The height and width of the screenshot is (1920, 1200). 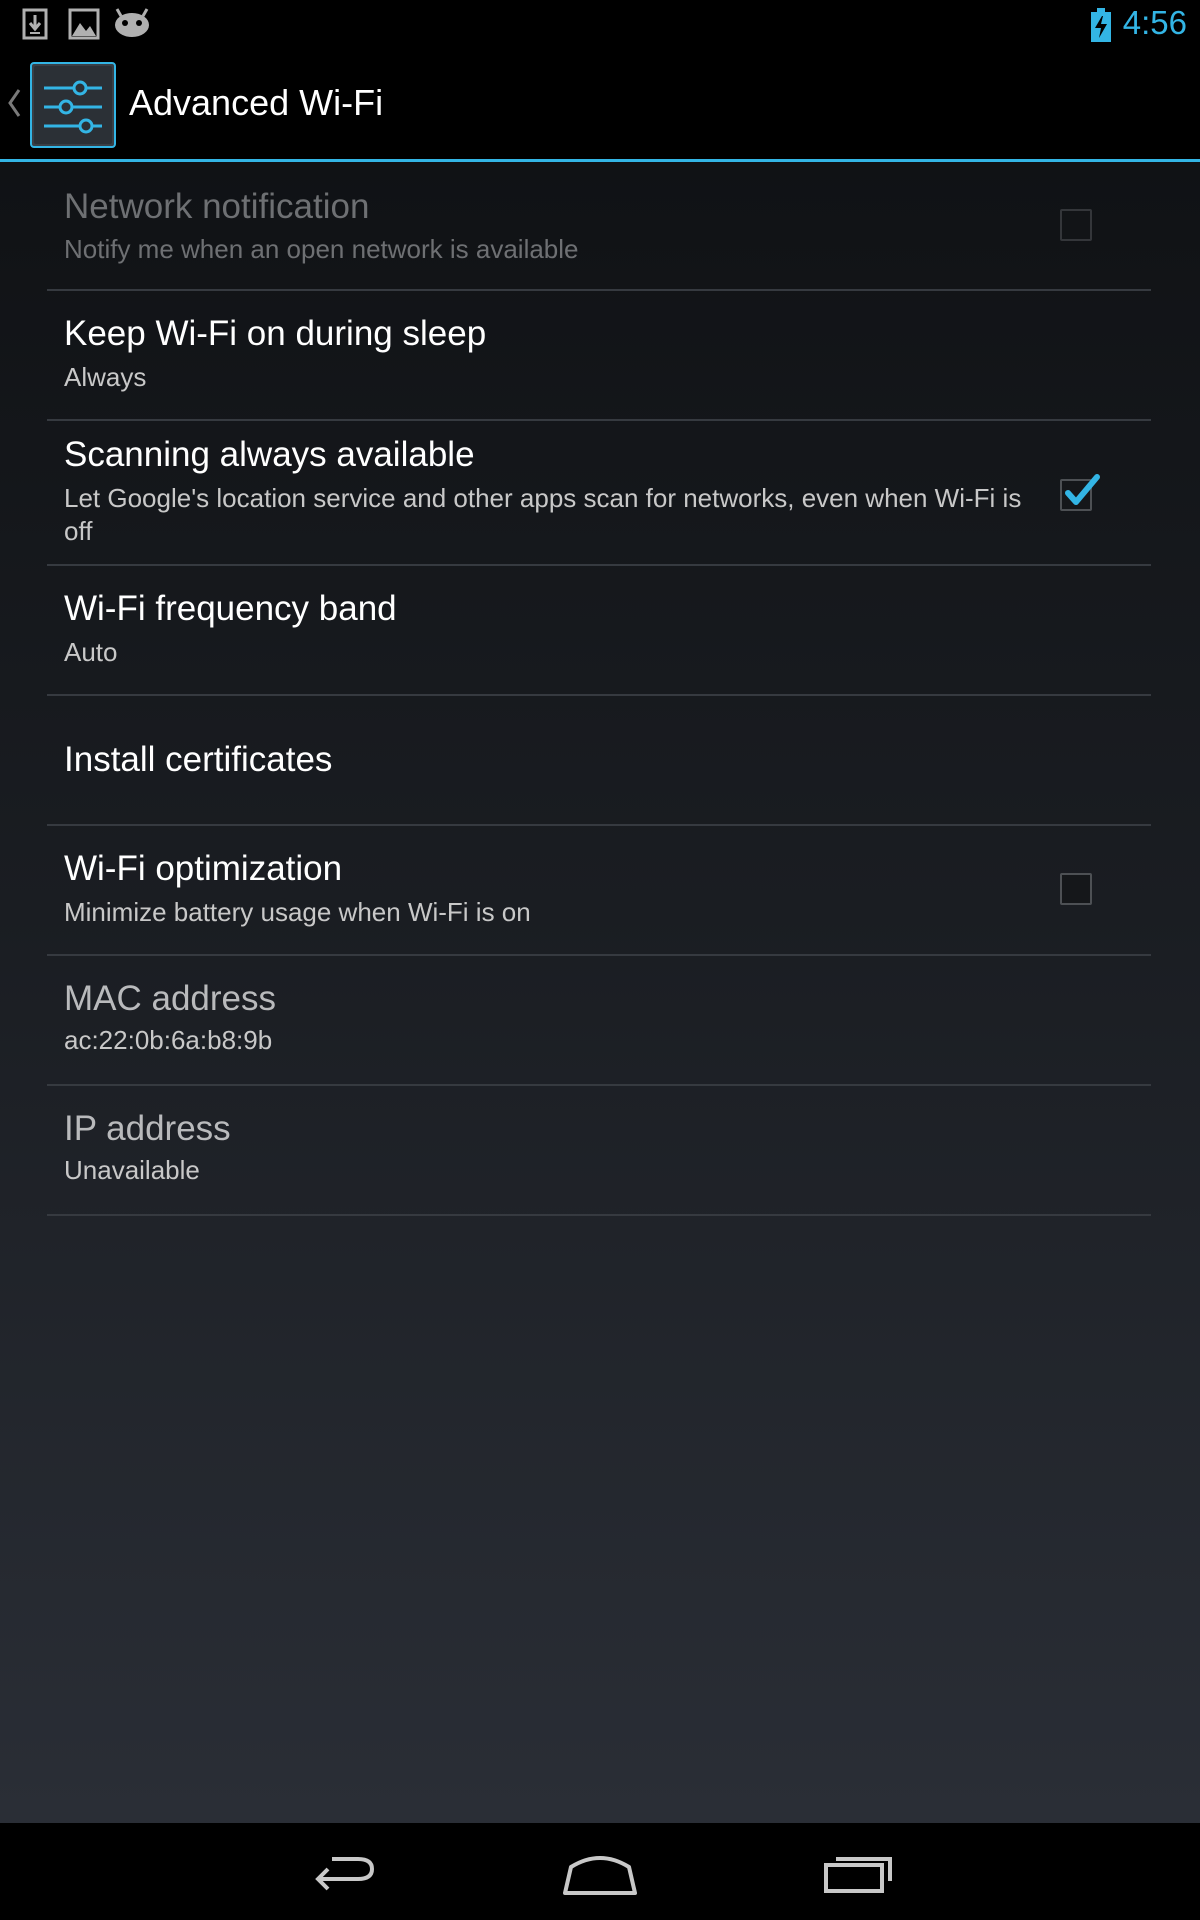 I want to click on pref-summary: Unavailable, so click(x=132, y=1170).